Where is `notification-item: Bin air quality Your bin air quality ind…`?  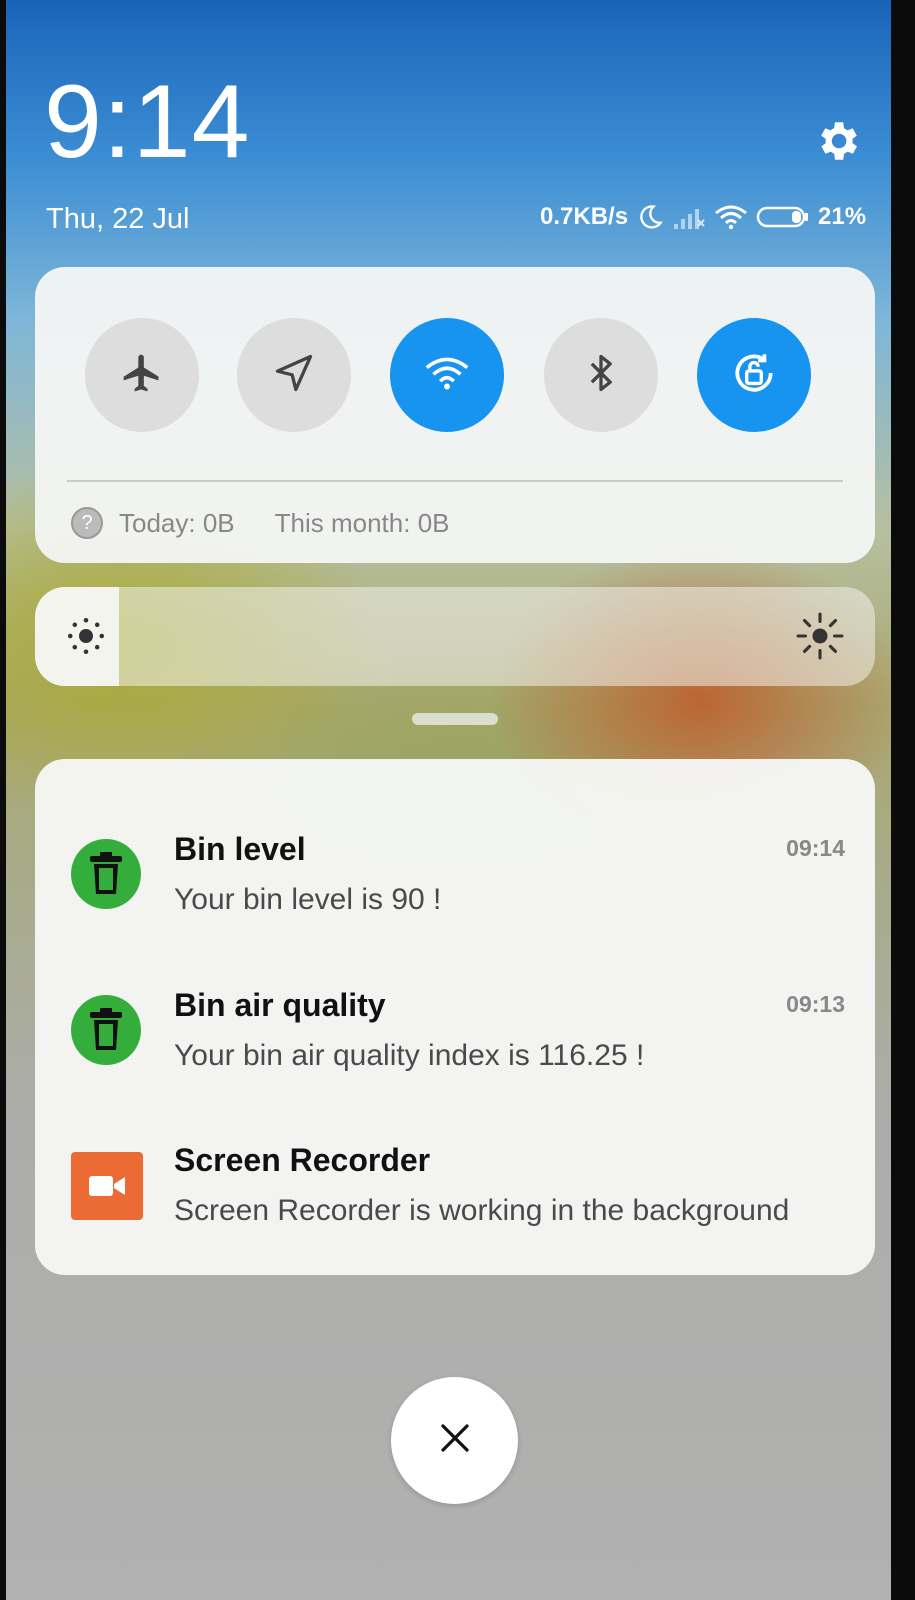 notification-item: Bin air quality Your bin air quality ind… is located at coordinates (455, 1032).